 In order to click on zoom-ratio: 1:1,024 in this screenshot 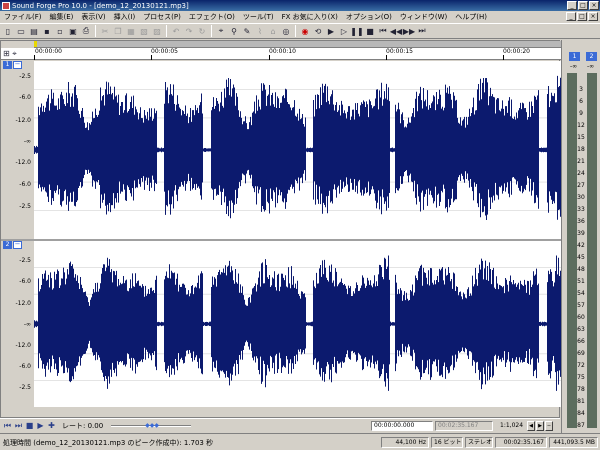, I will do `click(511, 426)`.